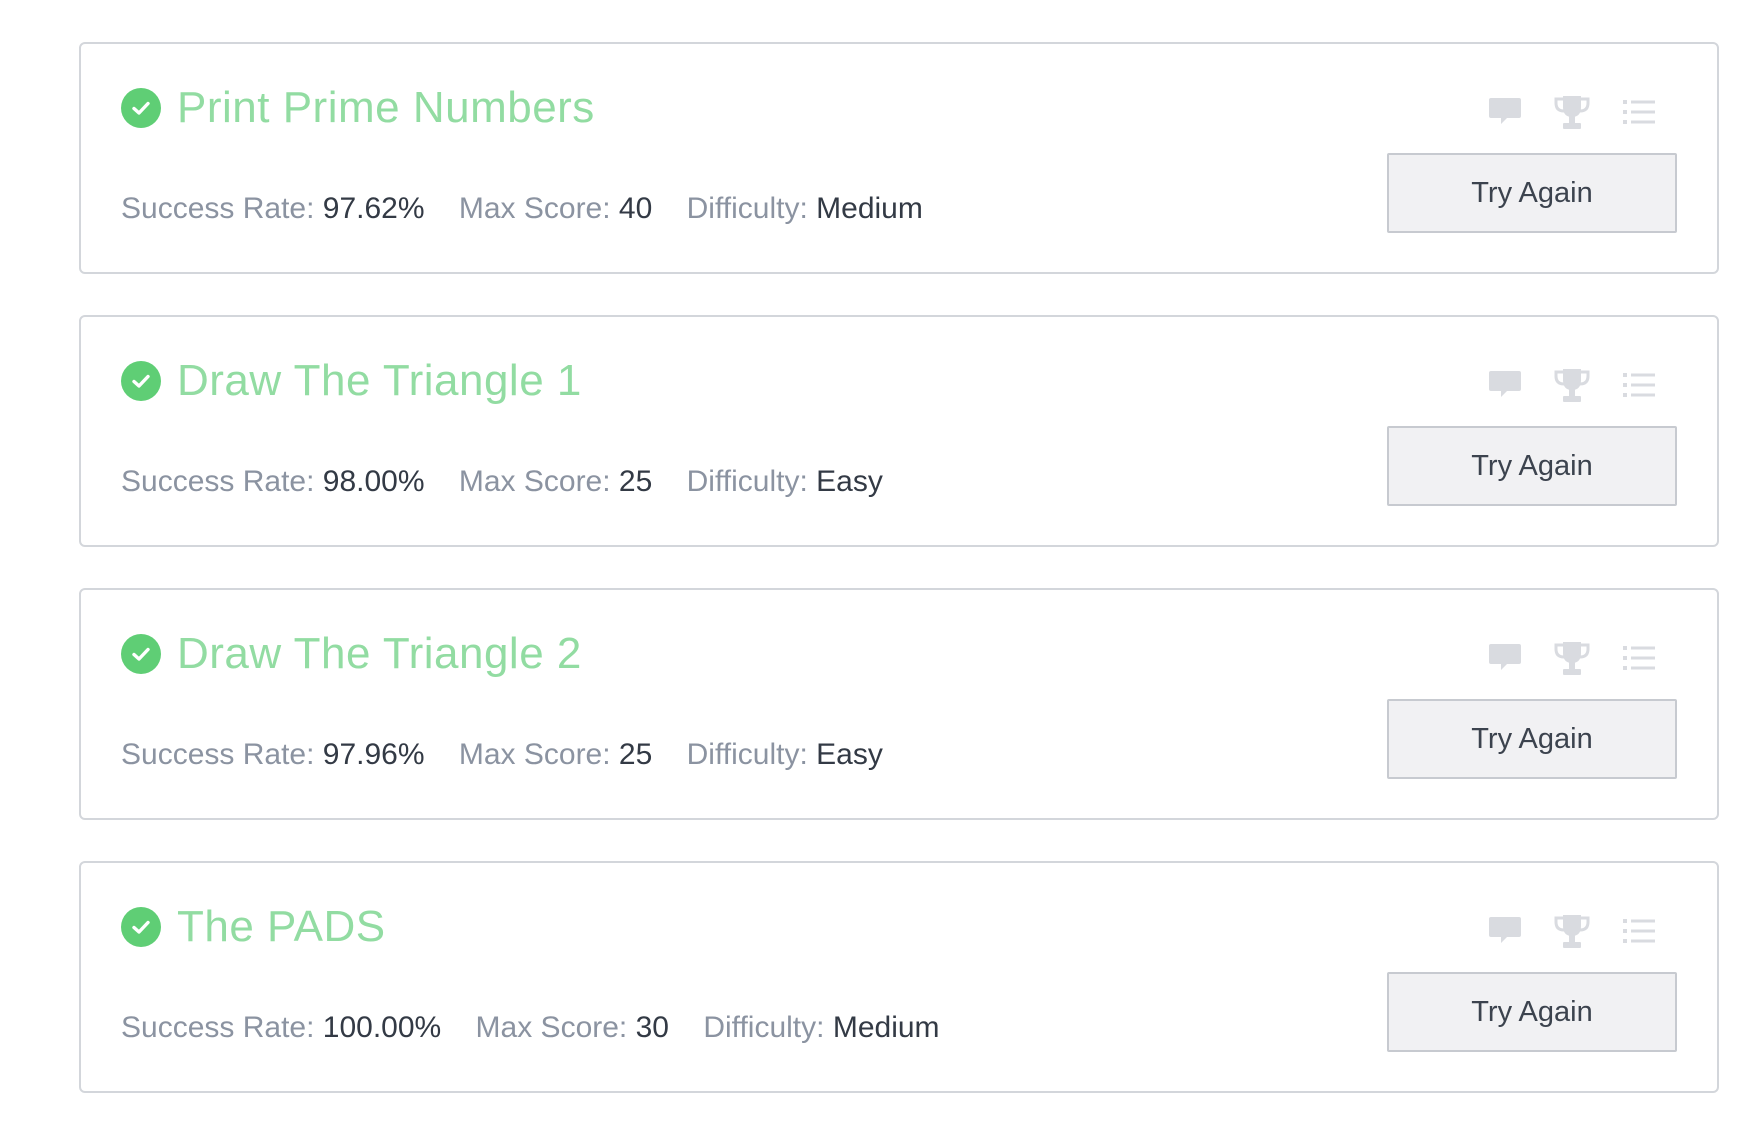  I want to click on challenge-title-row: The PADS, so click(253, 927).